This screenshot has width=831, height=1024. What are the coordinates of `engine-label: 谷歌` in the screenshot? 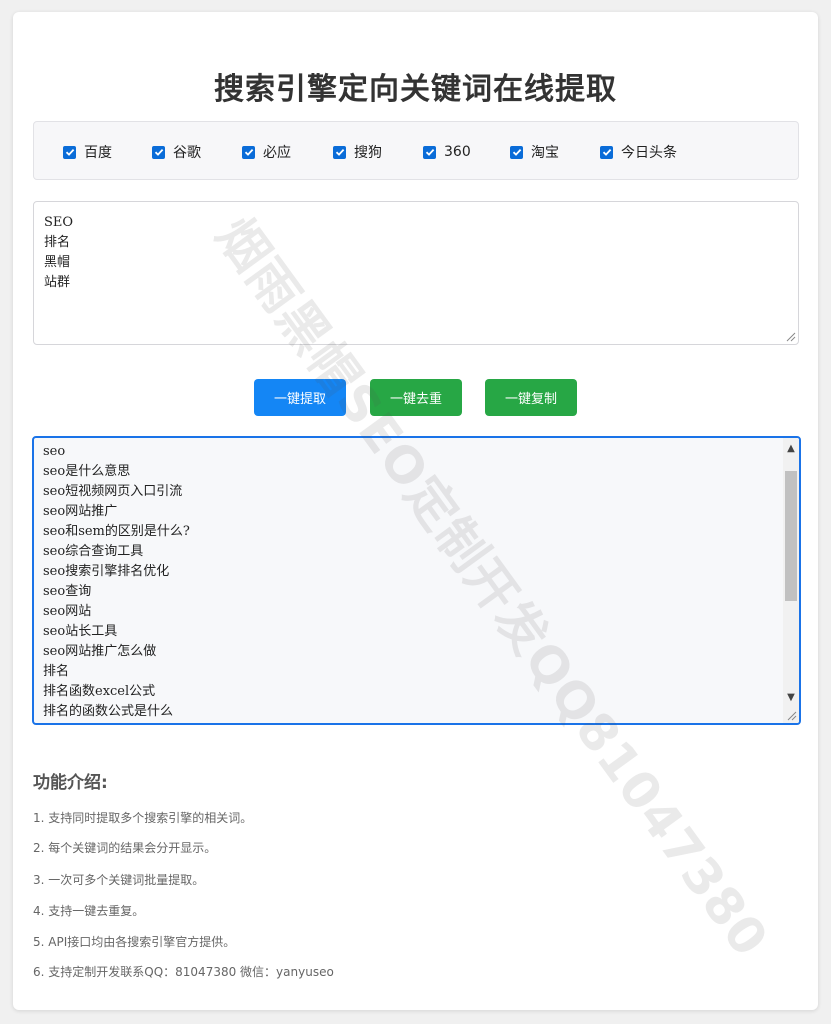 It's located at (187, 153).